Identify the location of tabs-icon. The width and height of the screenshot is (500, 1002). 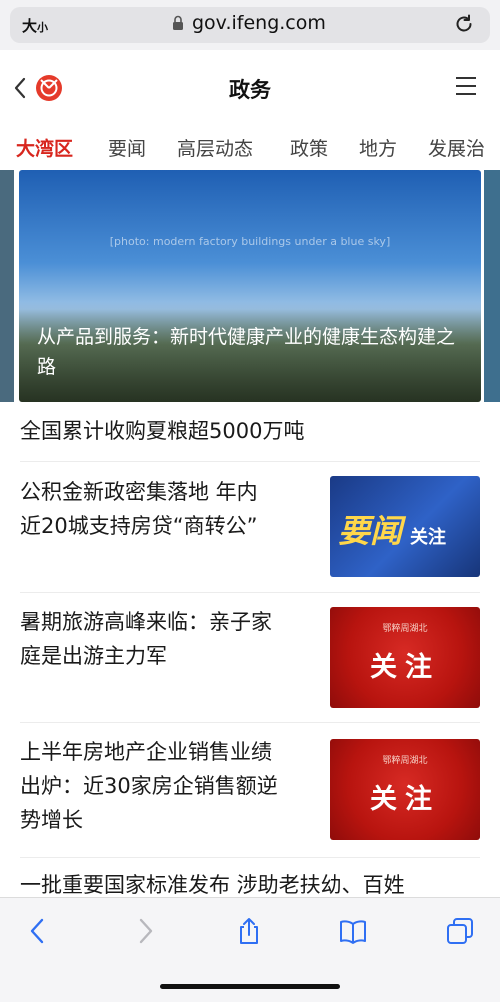
(460, 931).